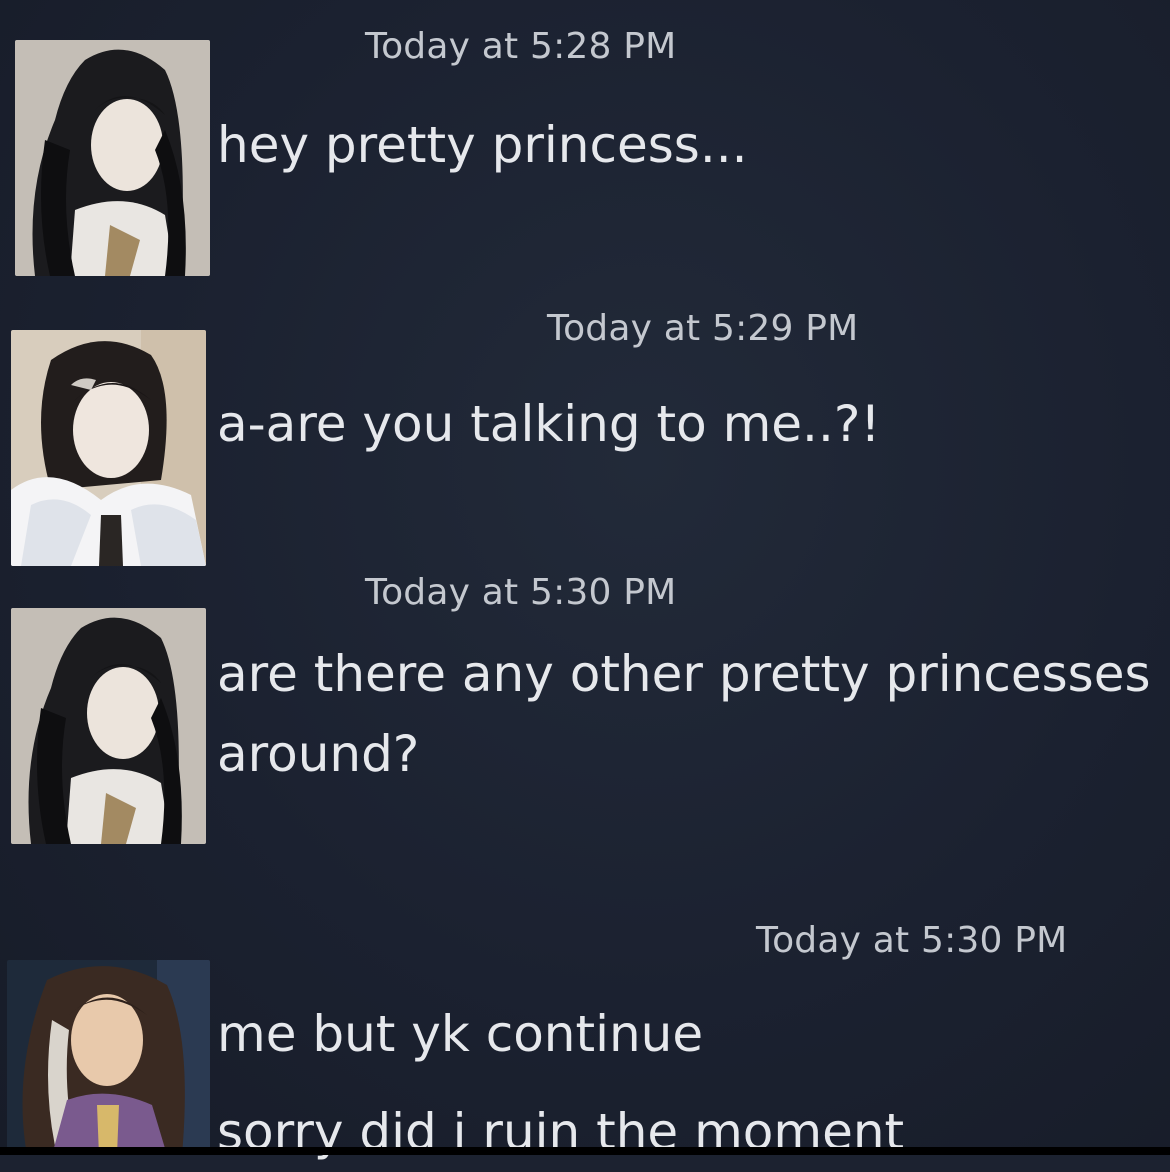  What do you see at coordinates (585, 1151) in the screenshot?
I see `bottom-edge-bar` at bounding box center [585, 1151].